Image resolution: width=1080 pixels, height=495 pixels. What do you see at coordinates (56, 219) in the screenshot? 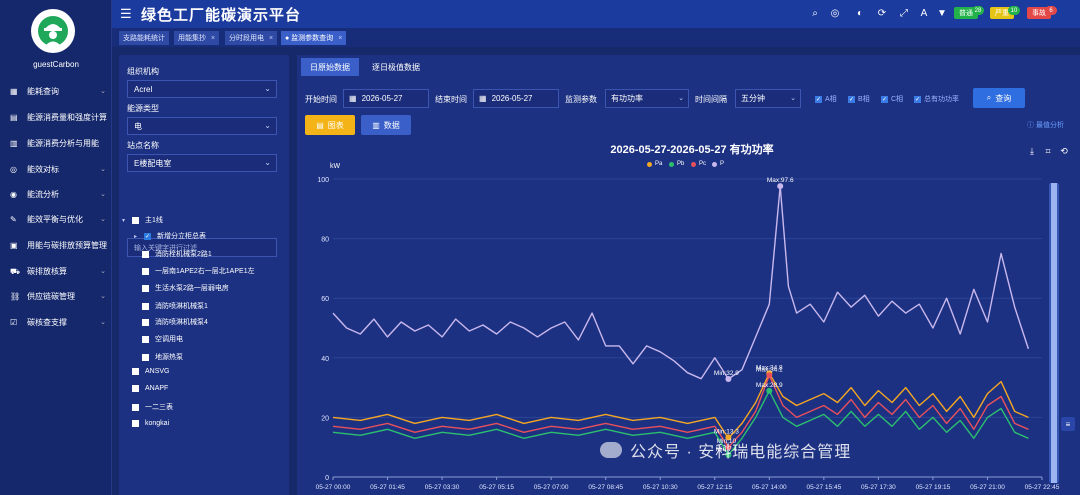
I see `sidebar-item-5: ✎ 能效平衡与优化 ⌄` at bounding box center [56, 219].